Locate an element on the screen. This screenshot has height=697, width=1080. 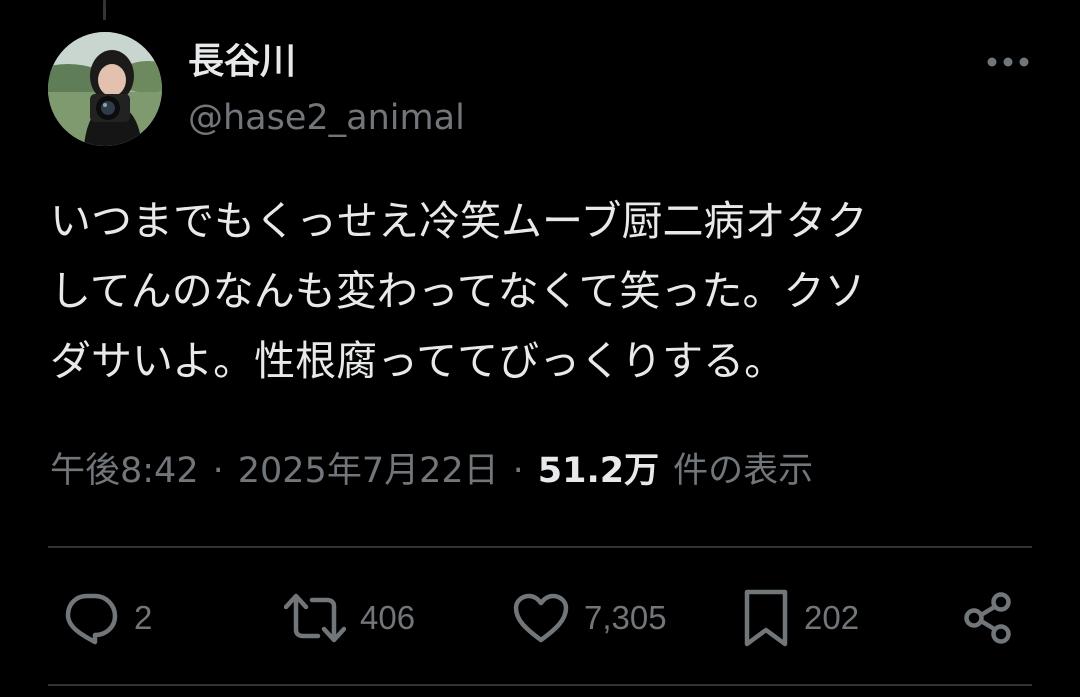
bookmark-icon is located at coordinates (766, 618).